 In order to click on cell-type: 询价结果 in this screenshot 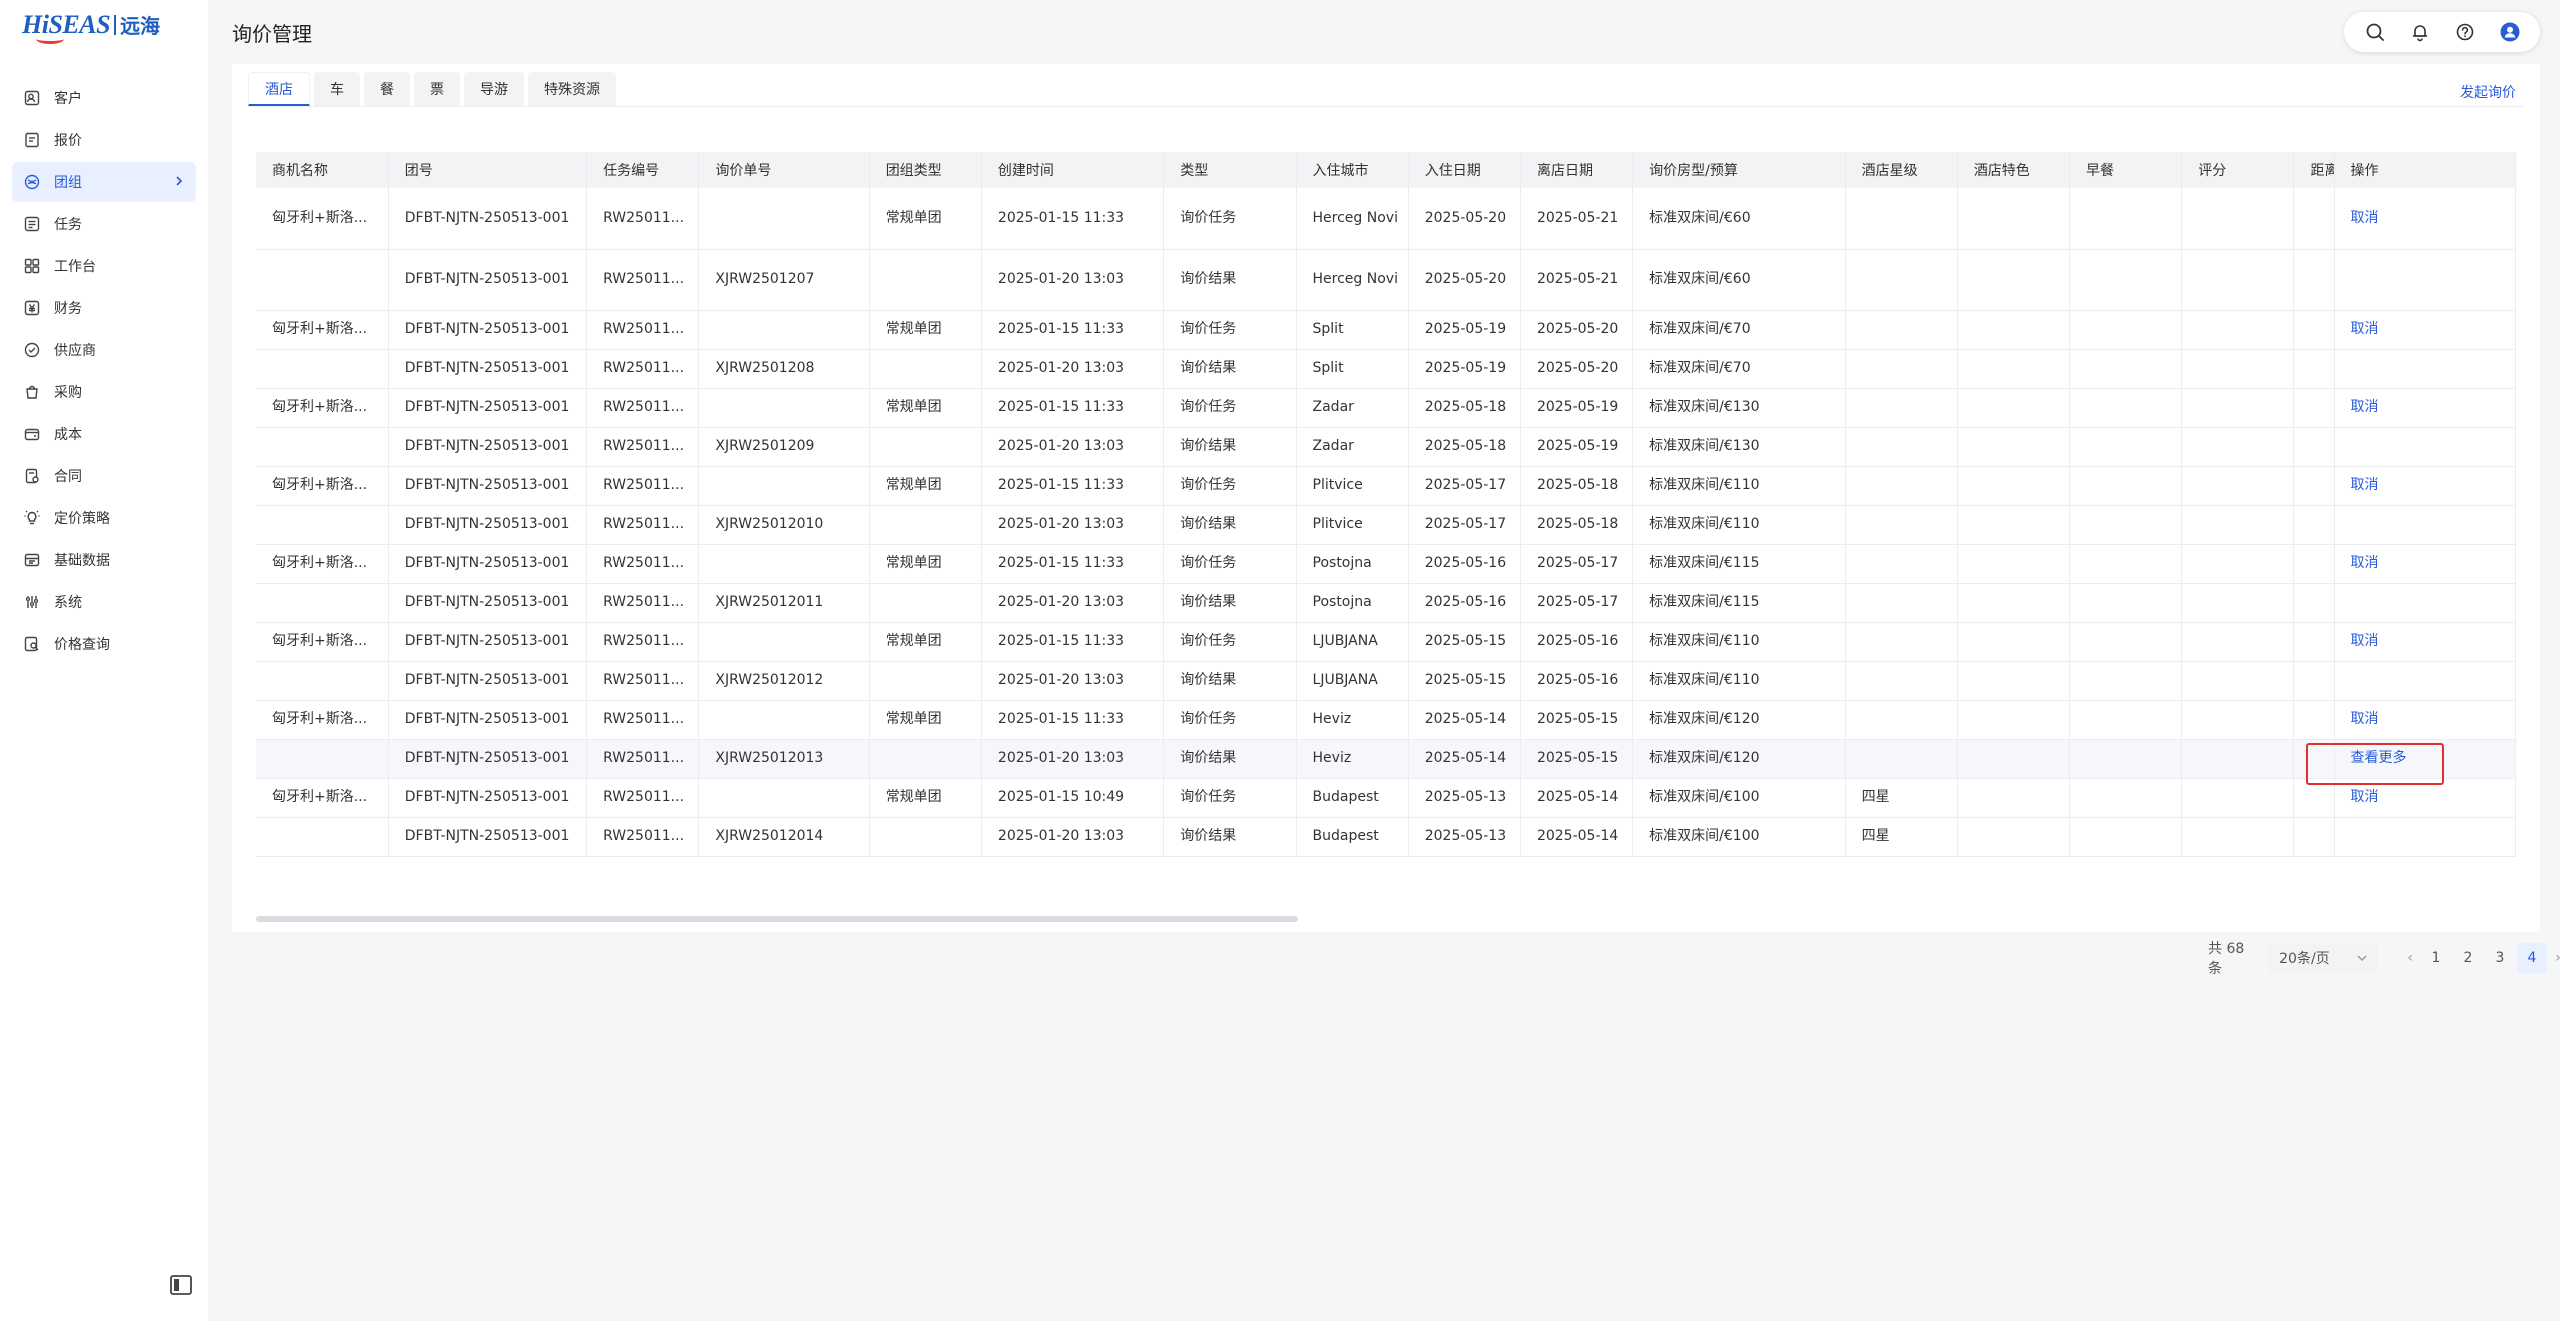, I will do `click(1230, 681)`.